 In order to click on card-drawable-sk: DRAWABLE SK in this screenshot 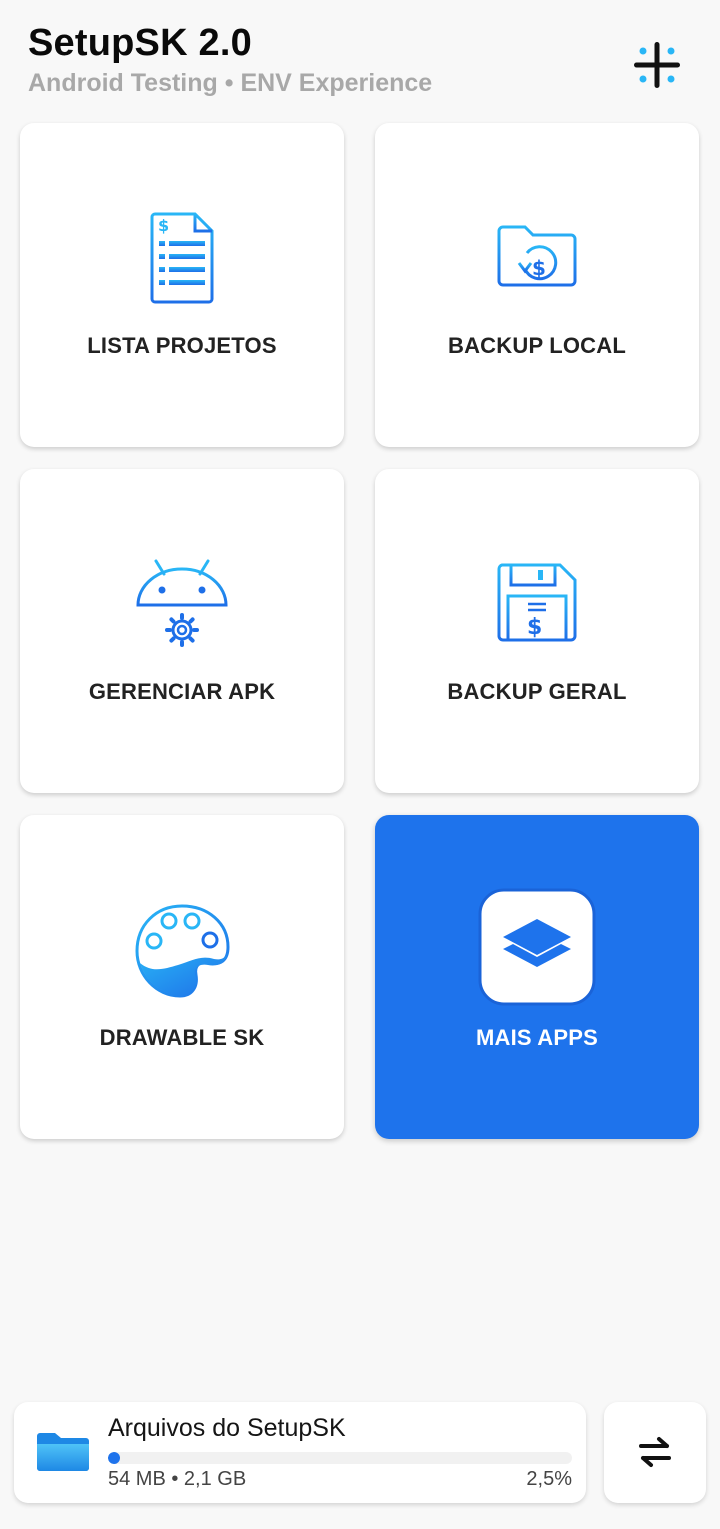, I will do `click(182, 977)`.